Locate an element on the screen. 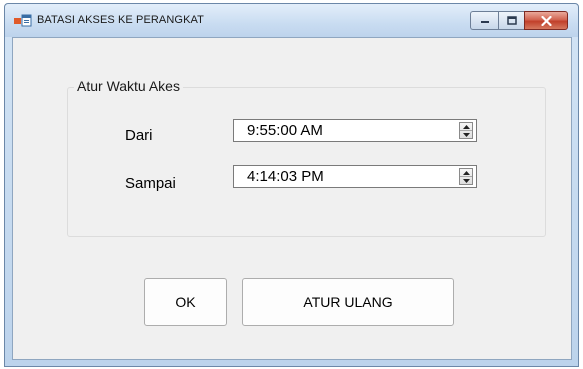 This screenshot has width=583, height=369. to-label: Sampai is located at coordinates (150, 183).